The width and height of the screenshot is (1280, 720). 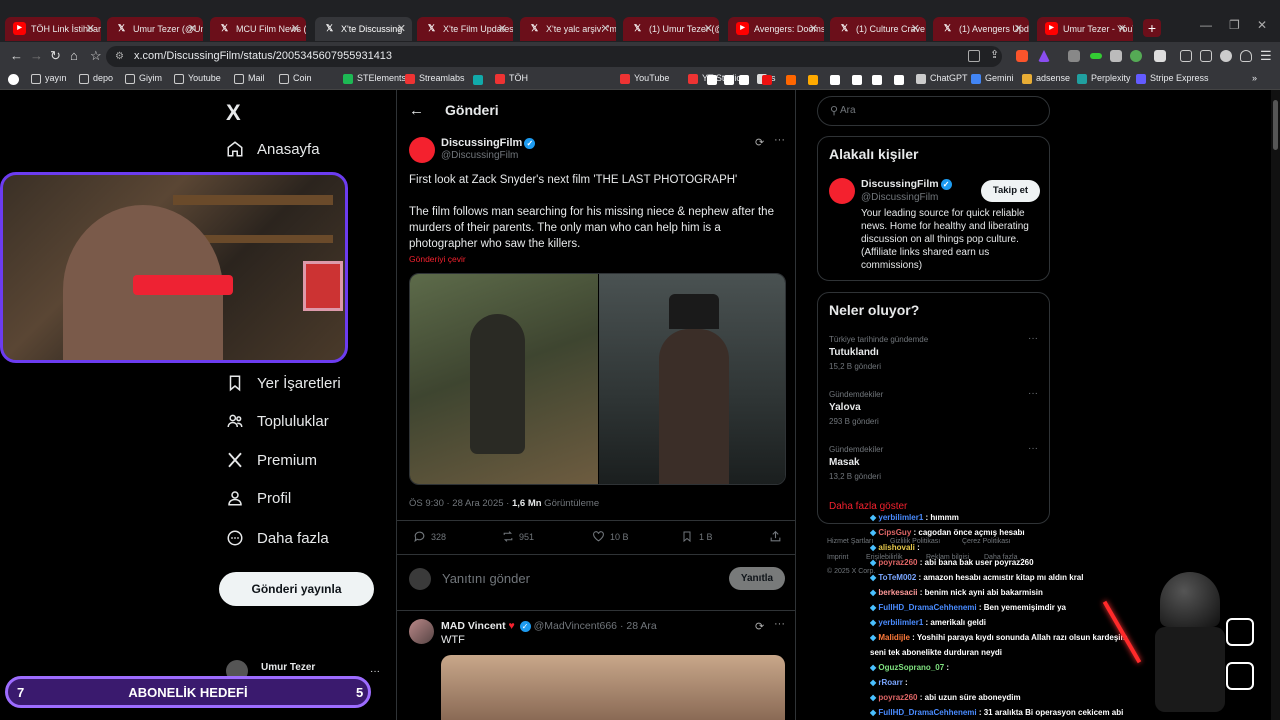 I want to click on author-name-row: DiscussingFilm ✓, so click(x=488, y=143).